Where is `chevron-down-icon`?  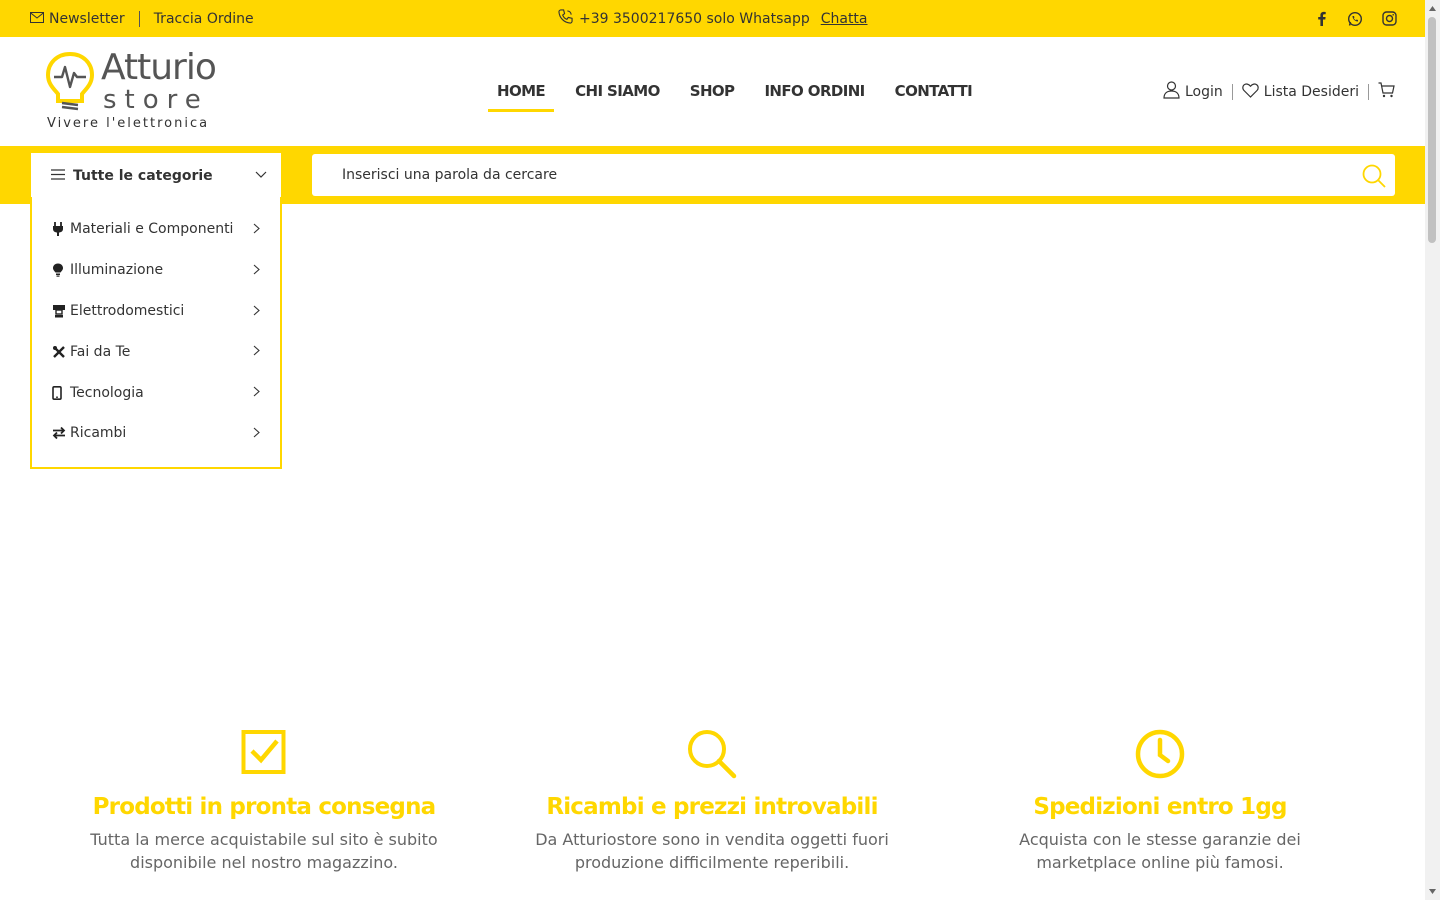 chevron-down-icon is located at coordinates (261, 175).